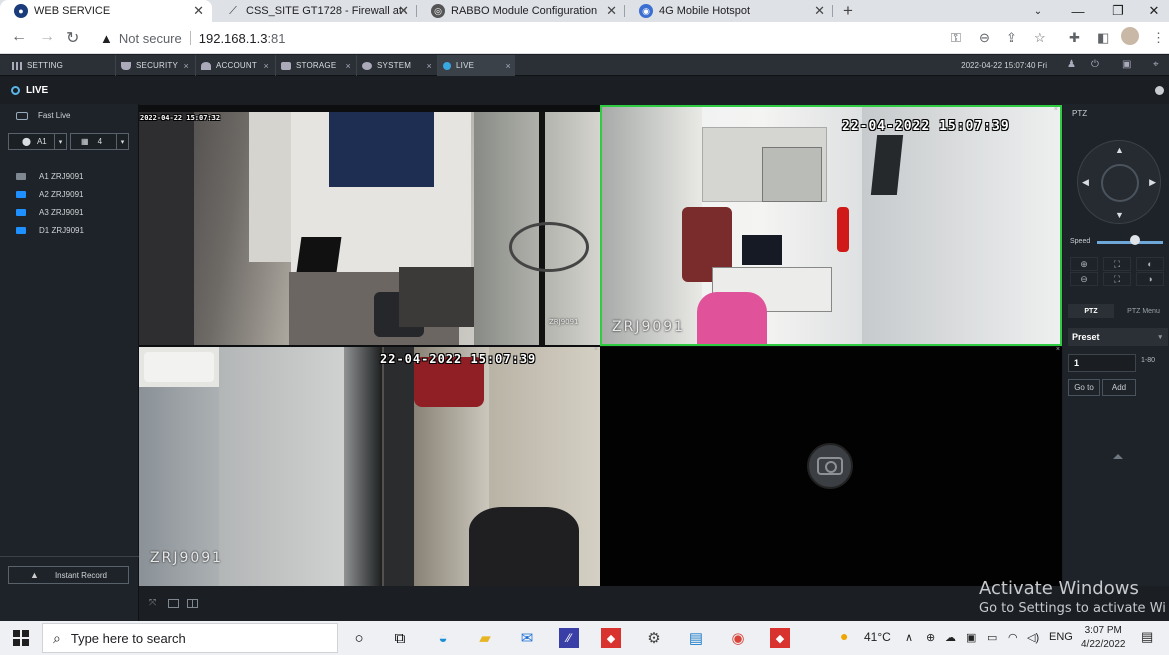 The height and width of the screenshot is (655, 1169). I want to click on user-icon: ♟, so click(1071, 64).